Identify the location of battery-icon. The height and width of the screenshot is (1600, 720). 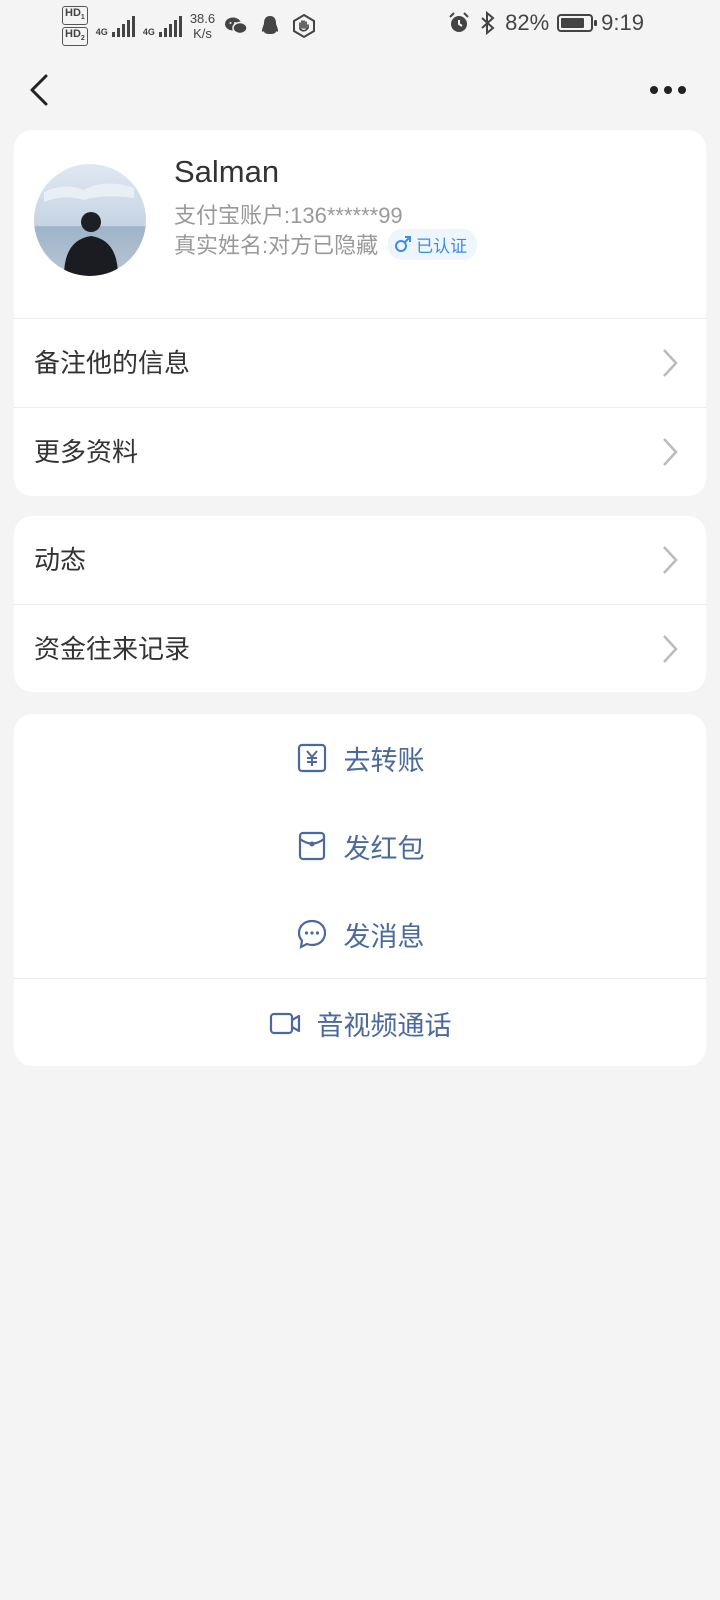
(577, 23).